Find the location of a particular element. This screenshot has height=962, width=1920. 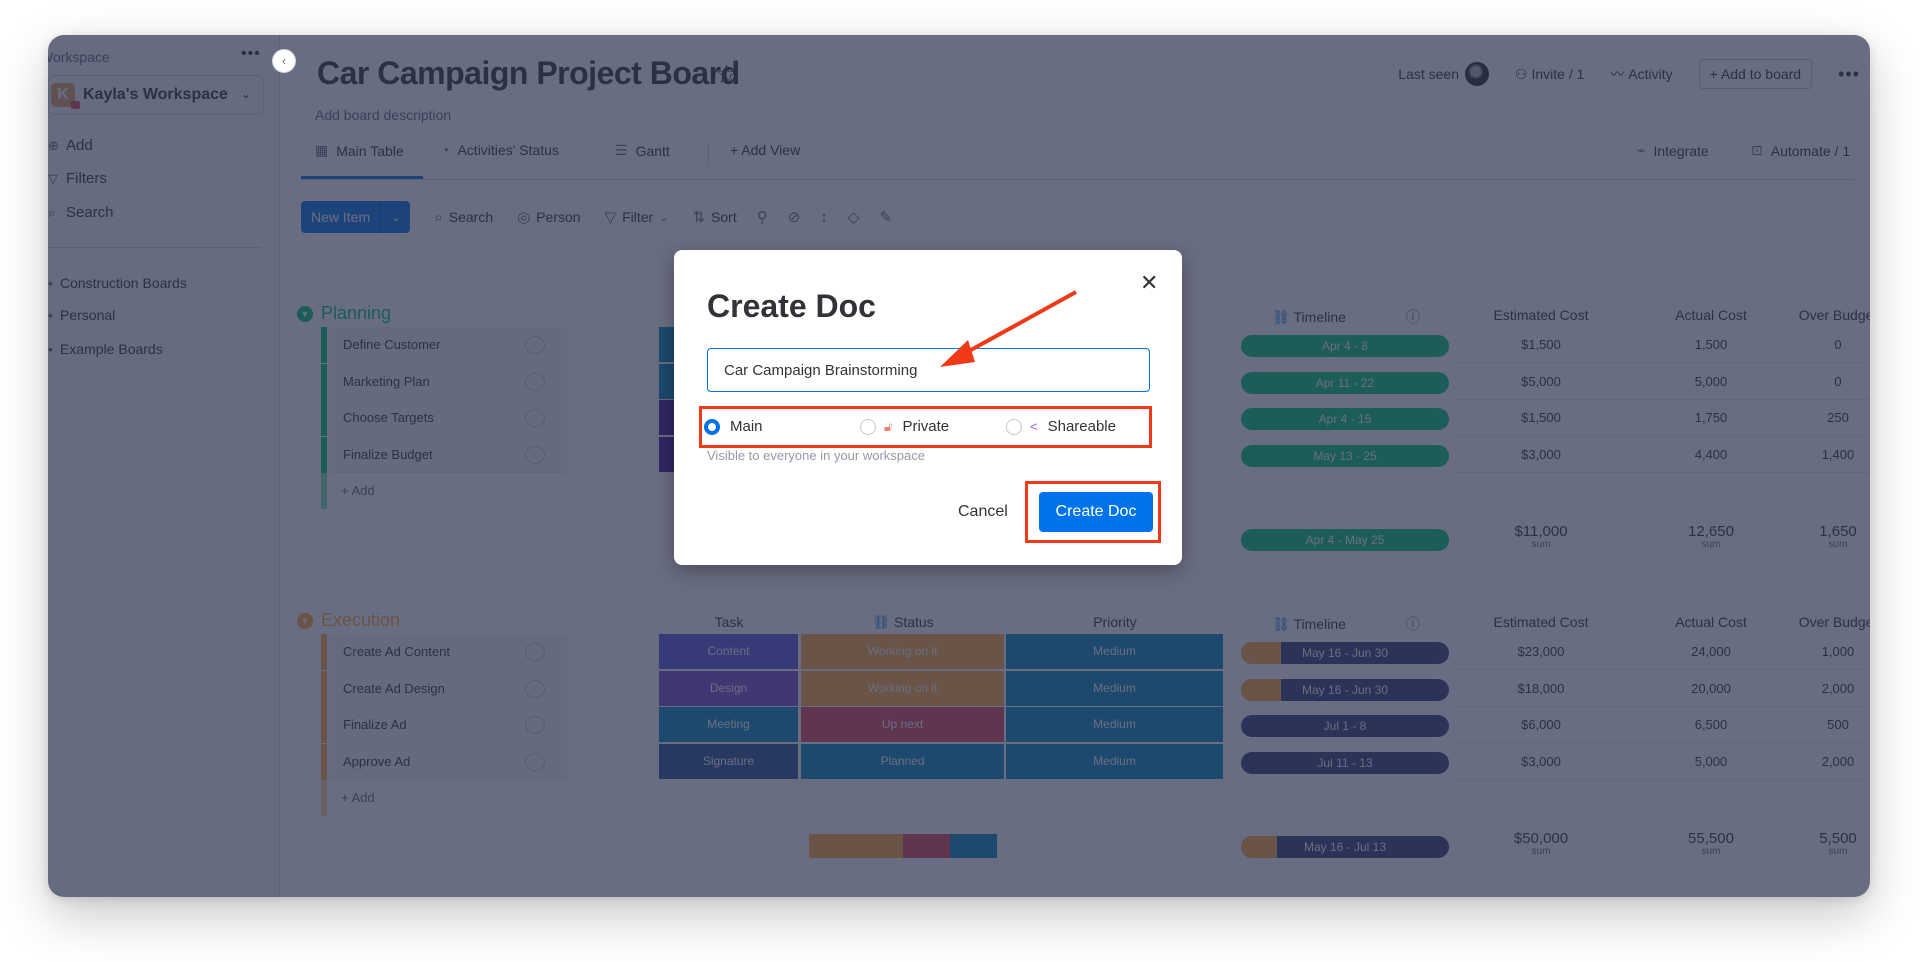

cancel-button: Cancel is located at coordinates (983, 512).